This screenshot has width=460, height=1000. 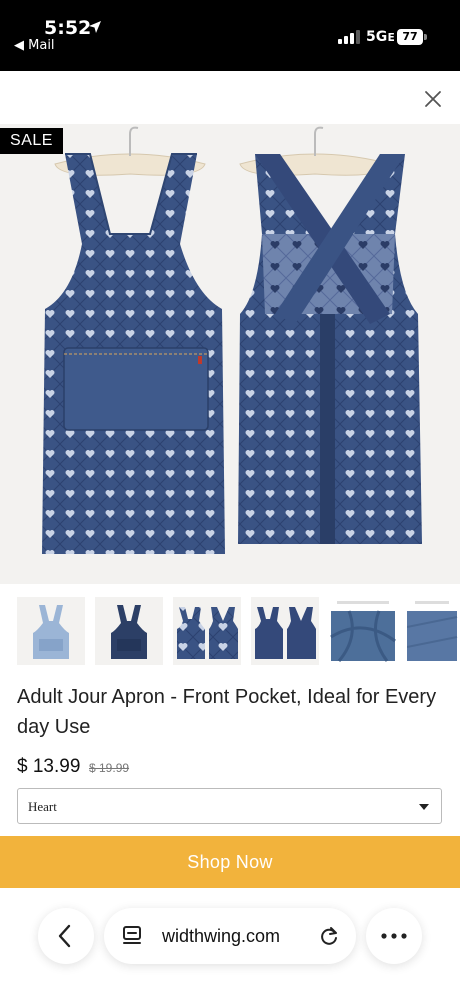 I want to click on shop-now-button: Shop Now, so click(x=230, y=862).